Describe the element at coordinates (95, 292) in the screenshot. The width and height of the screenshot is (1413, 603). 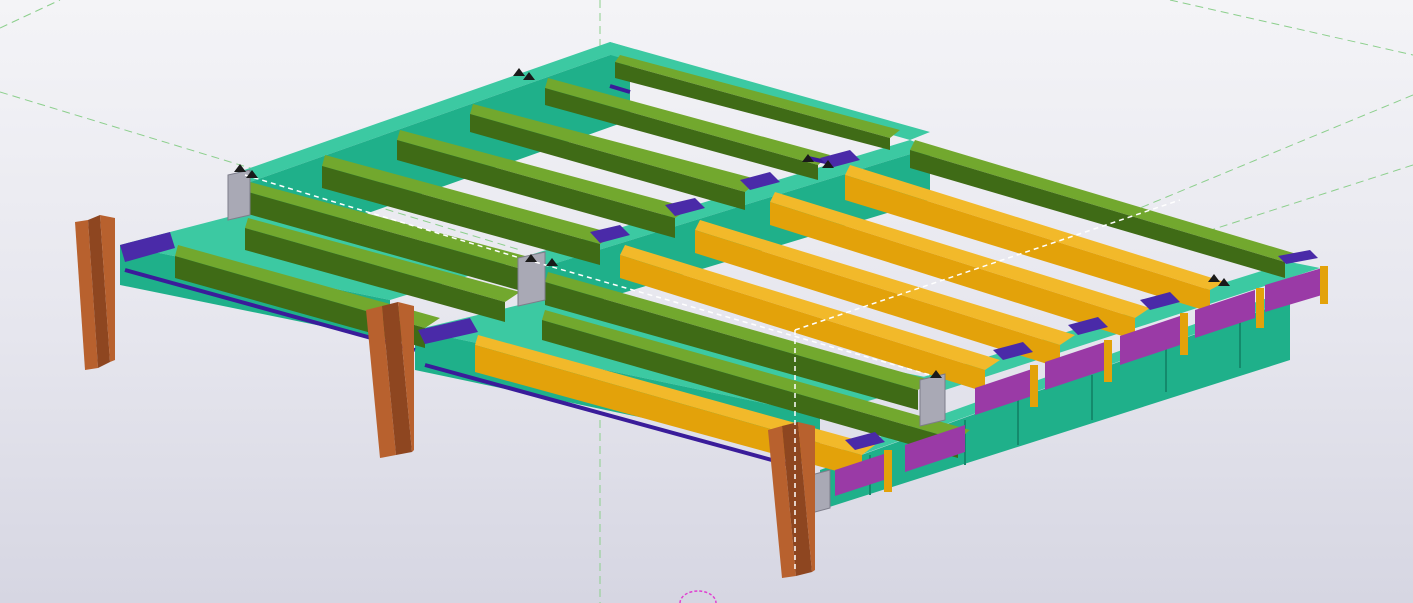
I see `column-left` at that location.